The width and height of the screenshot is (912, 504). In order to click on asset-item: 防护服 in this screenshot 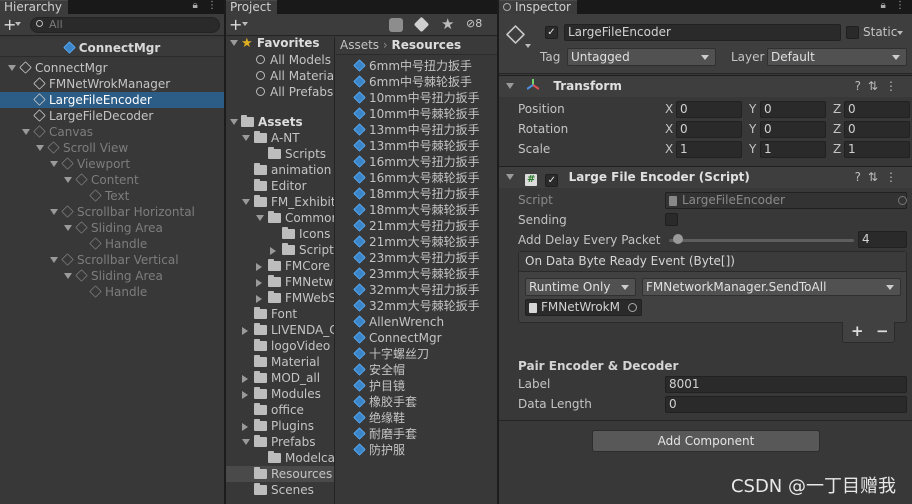, I will do `click(379, 450)`.